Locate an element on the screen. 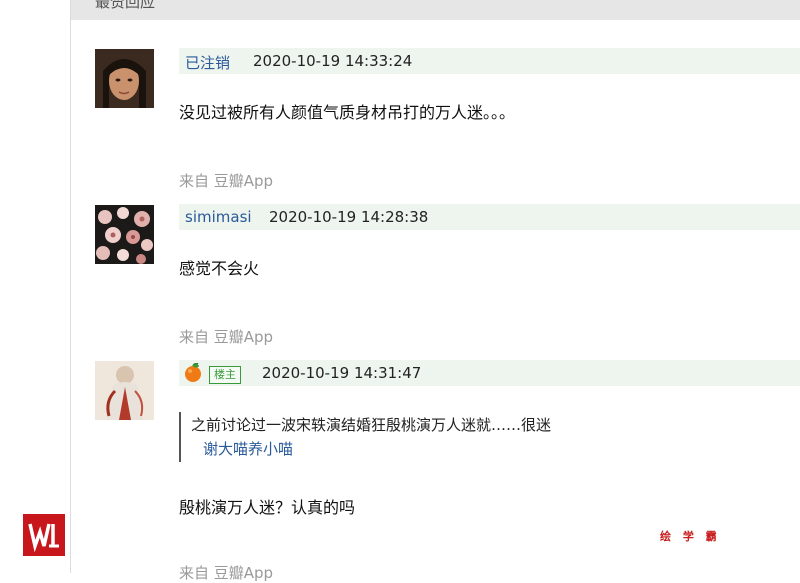 This screenshot has height=583, width=800. quote-author-link: 谢大喵养小喵 is located at coordinates (248, 448).